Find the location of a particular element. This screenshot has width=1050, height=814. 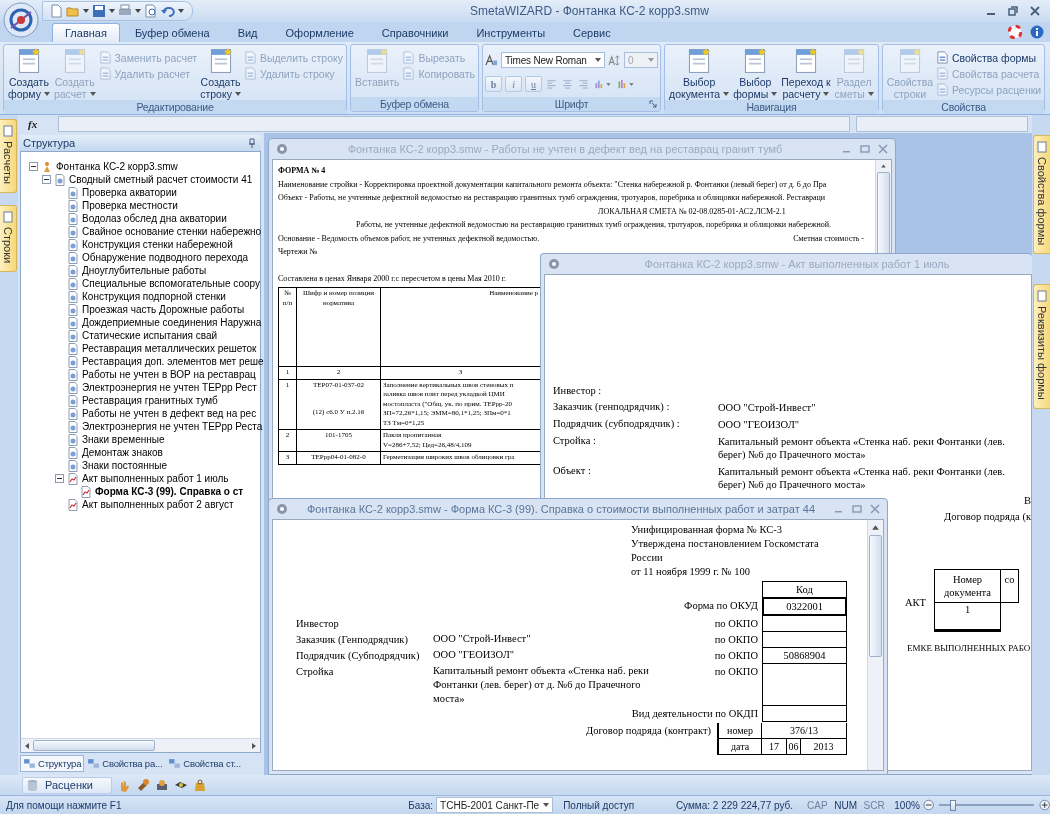

ribbon-tab: Вид is located at coordinates (247, 32).